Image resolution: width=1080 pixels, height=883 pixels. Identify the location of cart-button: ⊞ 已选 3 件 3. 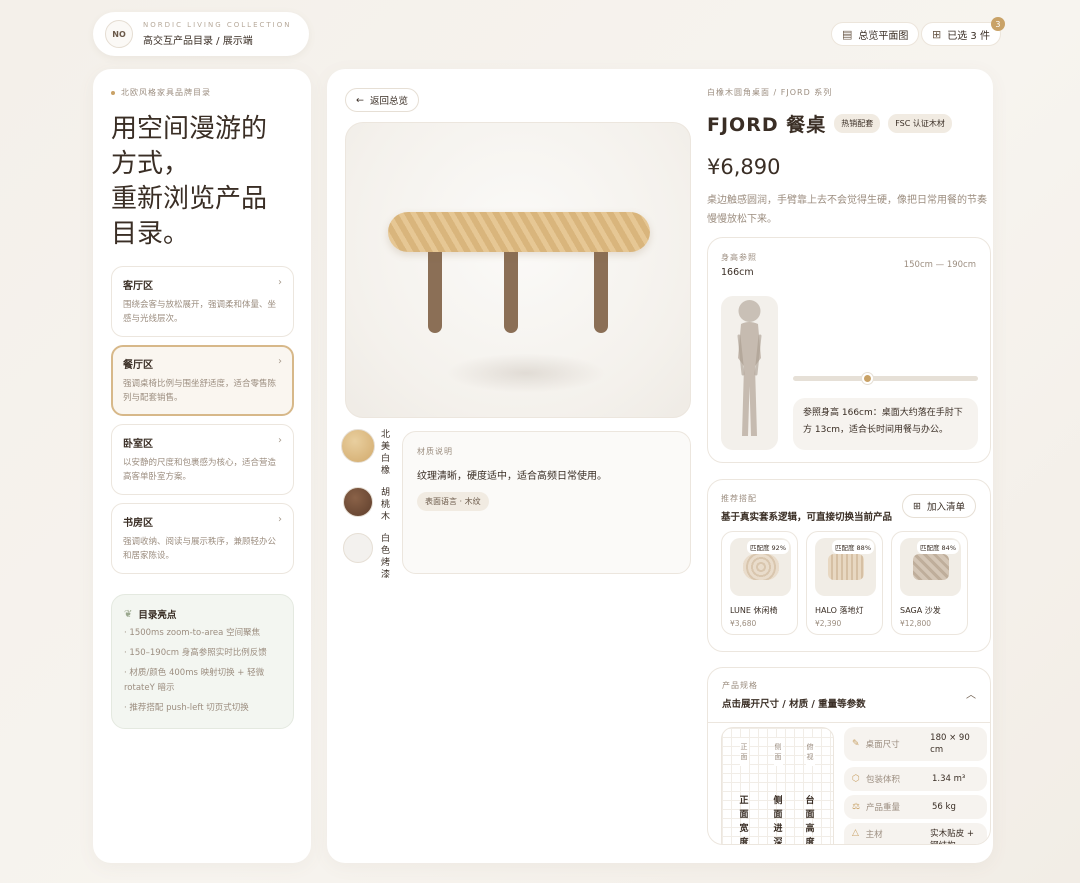
(963, 31).